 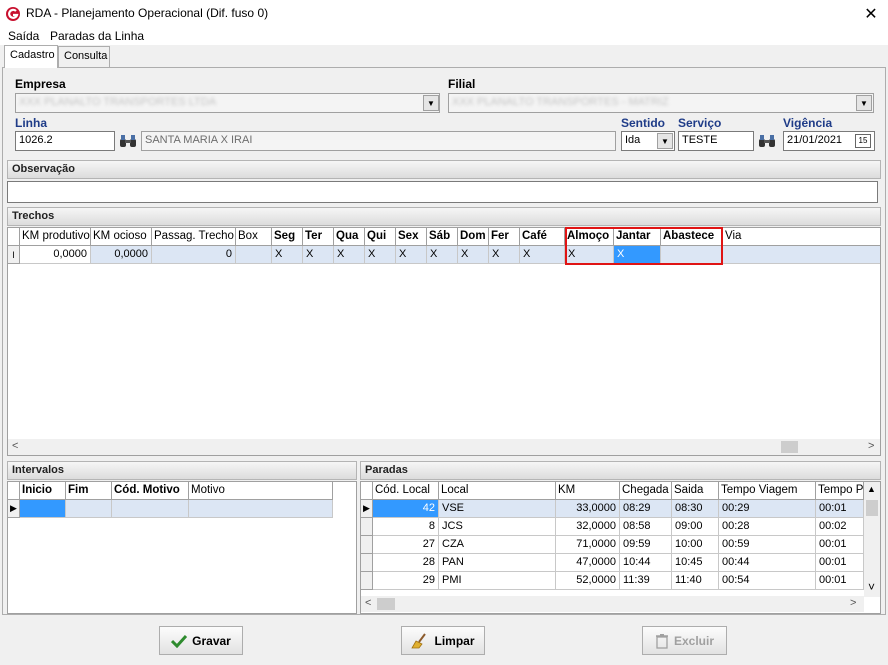 What do you see at coordinates (89, 491) in the screenshot?
I see `col-fim: Fim` at bounding box center [89, 491].